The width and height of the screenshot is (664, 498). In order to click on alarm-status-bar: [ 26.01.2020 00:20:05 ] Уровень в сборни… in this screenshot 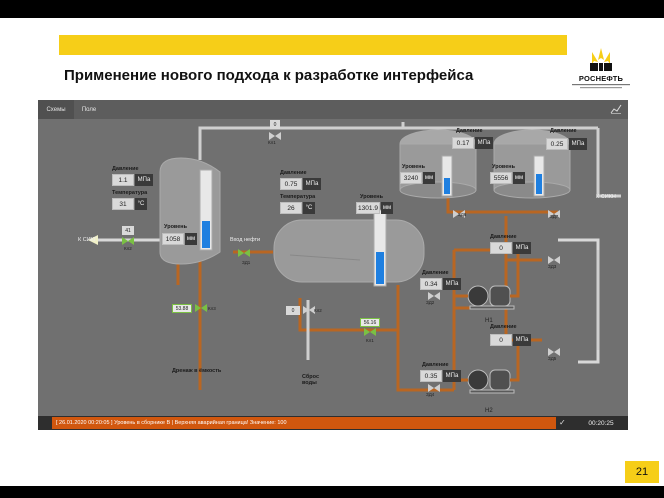, I will do `click(333, 423)`.